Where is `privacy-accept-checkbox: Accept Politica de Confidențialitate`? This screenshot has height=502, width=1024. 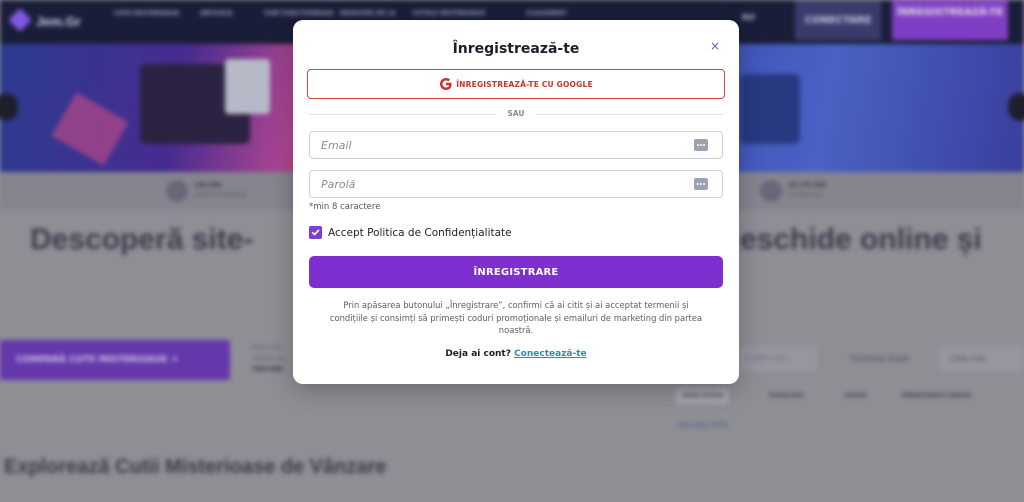
privacy-accept-checkbox: Accept Politica de Confidențialitate is located at coordinates (410, 232).